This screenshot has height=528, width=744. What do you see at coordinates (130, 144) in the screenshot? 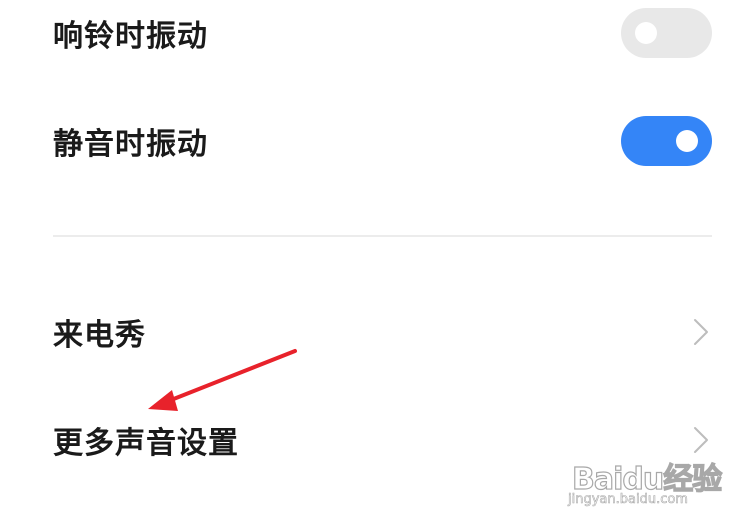
I see `setting-label: 静音时振动` at bounding box center [130, 144].